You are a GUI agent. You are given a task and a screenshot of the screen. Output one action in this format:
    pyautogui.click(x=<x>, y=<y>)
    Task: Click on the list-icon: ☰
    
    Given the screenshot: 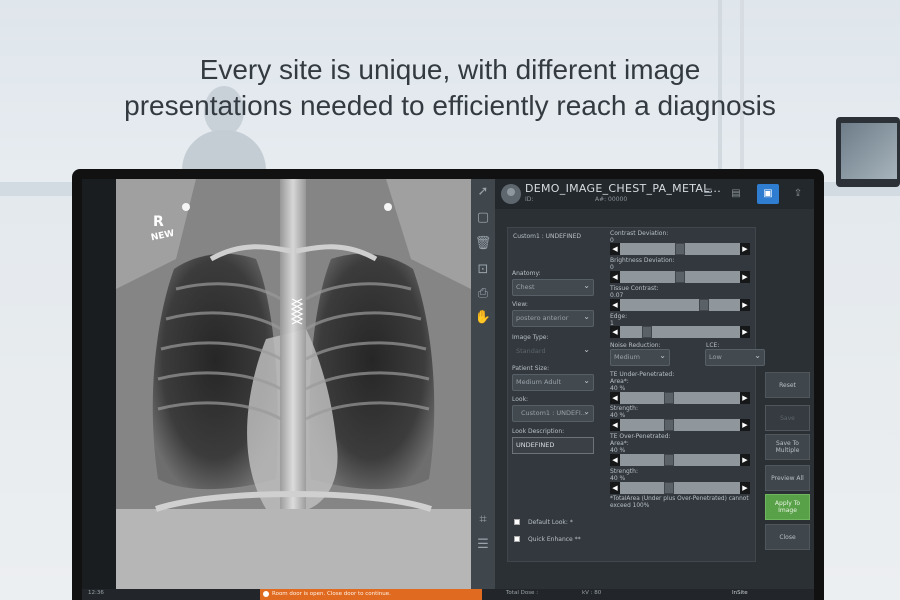 What is the action you would take?
    pyautogui.click(x=708, y=194)
    